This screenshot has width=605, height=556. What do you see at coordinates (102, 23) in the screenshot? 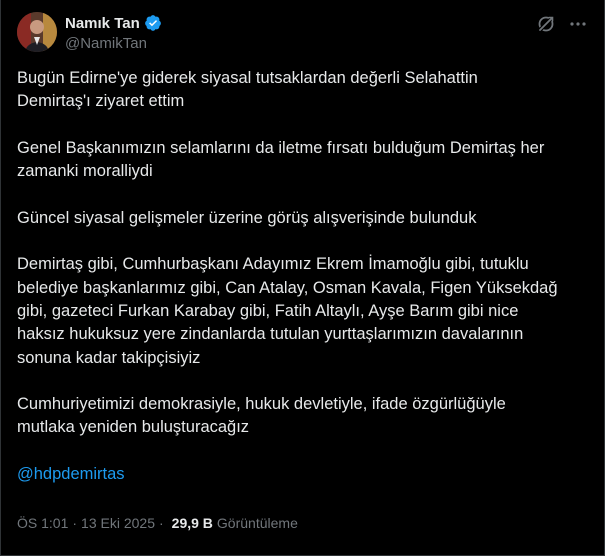
I see `display-name: Namık Tan` at bounding box center [102, 23].